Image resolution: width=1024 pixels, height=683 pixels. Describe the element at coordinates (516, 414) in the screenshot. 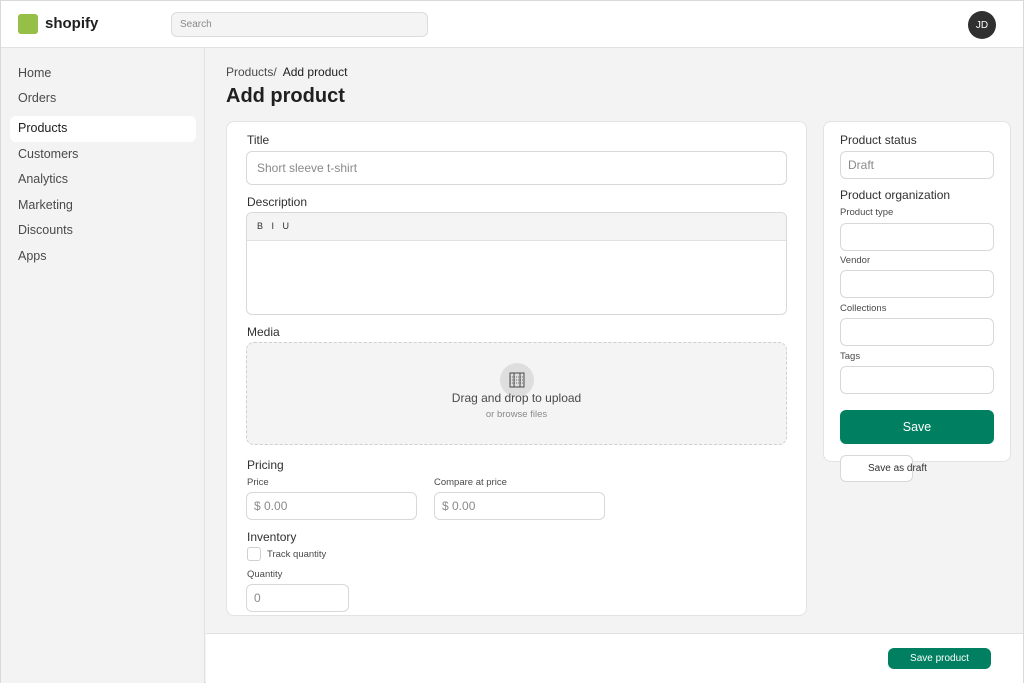

I see `browse-files-link: or browse files` at that location.